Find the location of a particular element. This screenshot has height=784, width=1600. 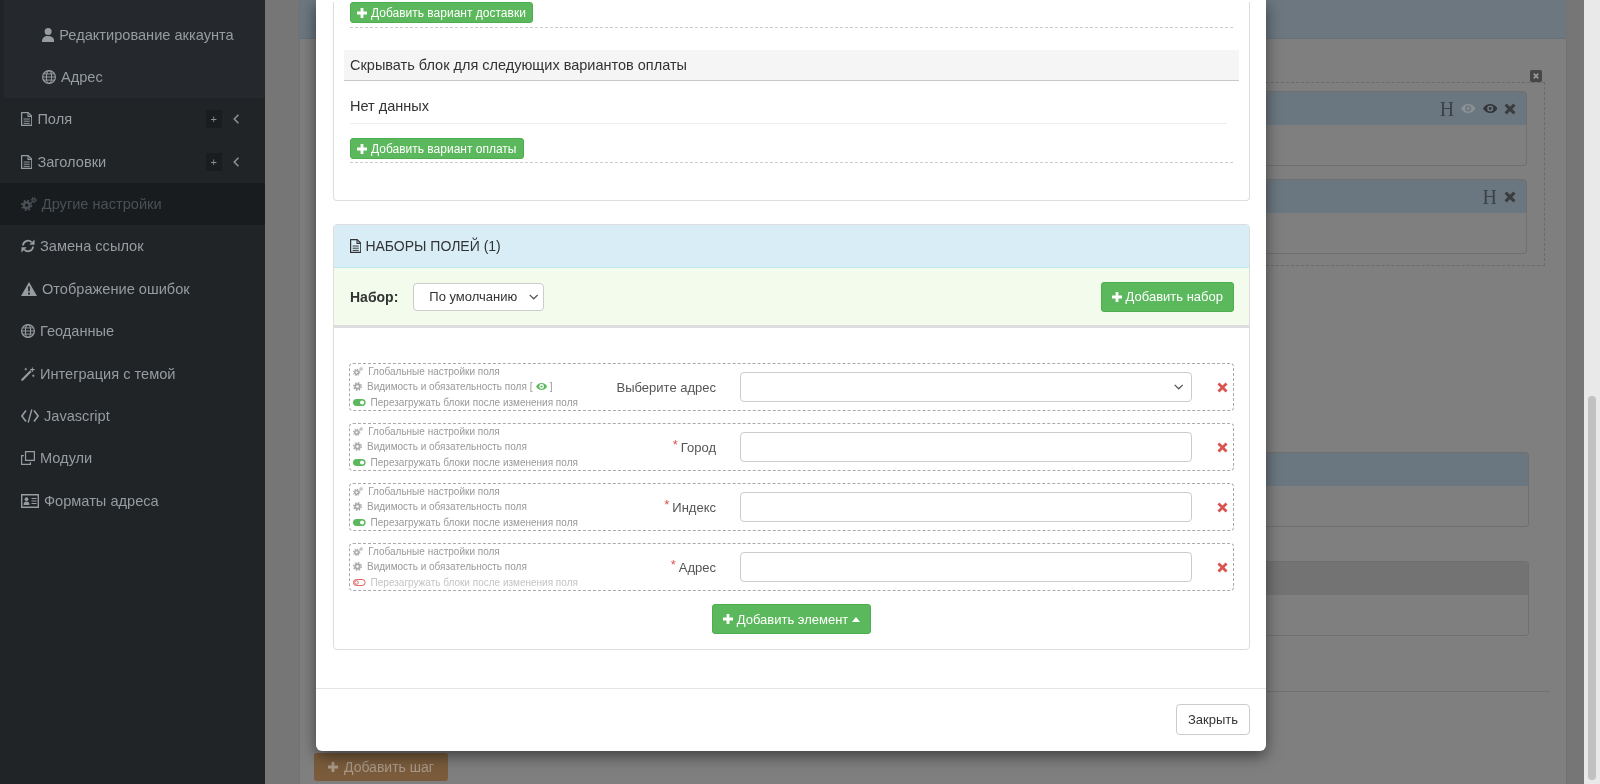

refresh-icon is located at coordinates (28, 246).